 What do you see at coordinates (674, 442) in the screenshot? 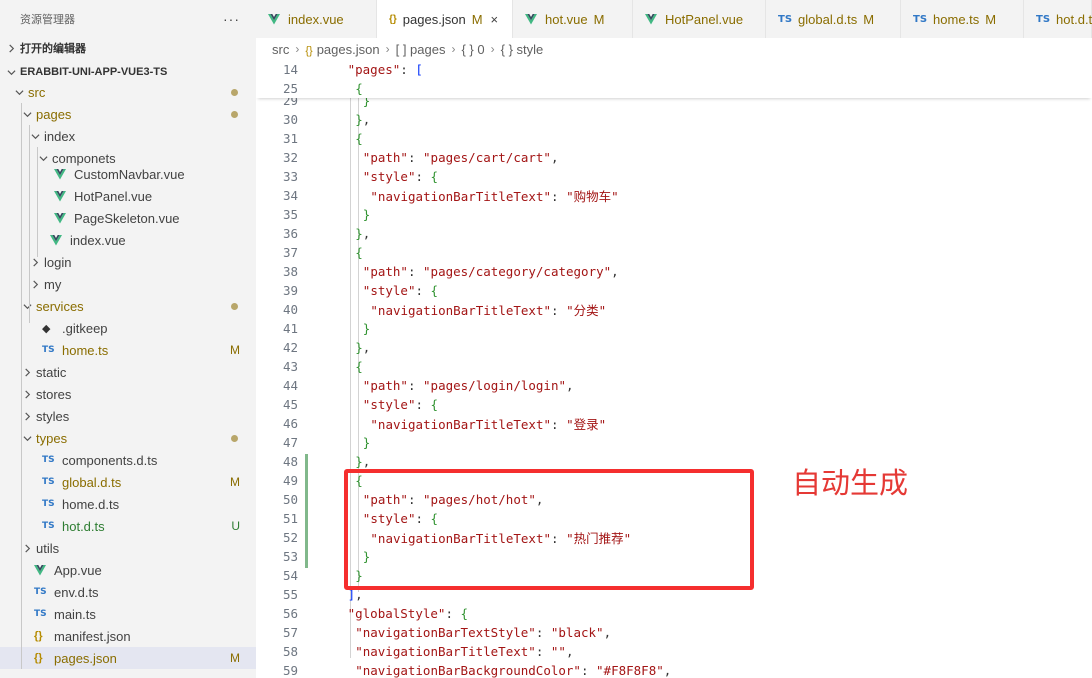
I see `code-line: 47}` at bounding box center [674, 442].